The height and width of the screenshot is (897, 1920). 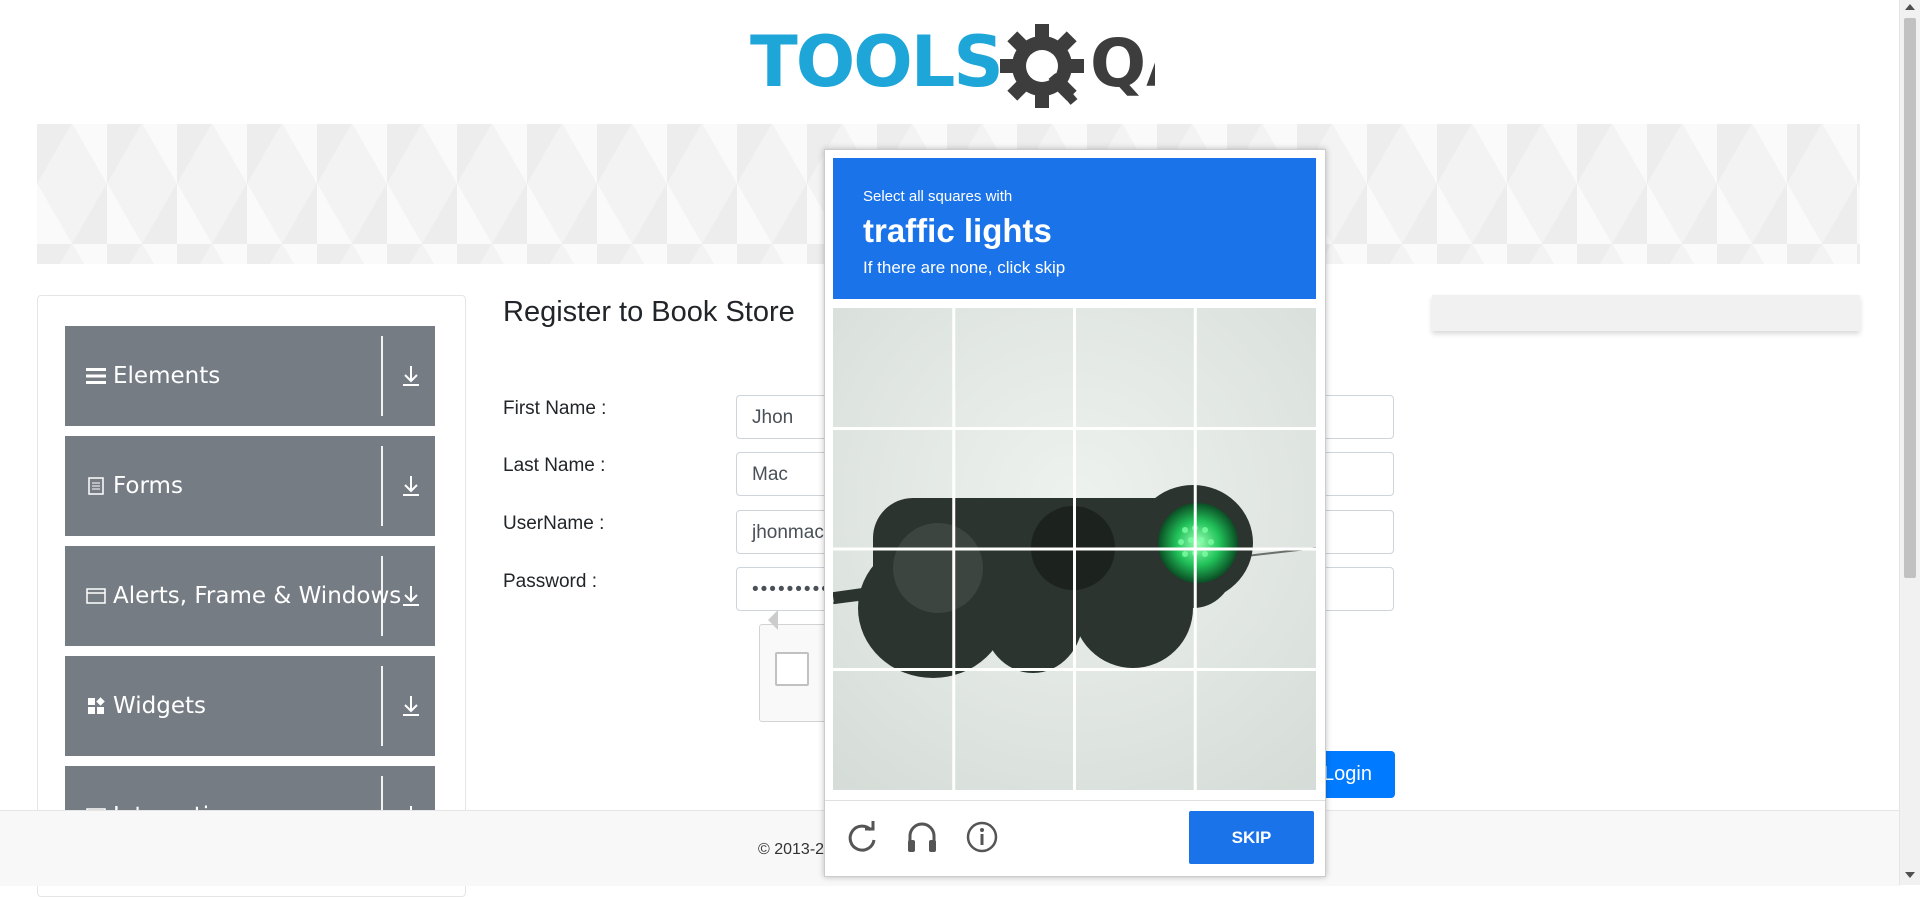 I want to click on ad-banner, so click(x=1646, y=313).